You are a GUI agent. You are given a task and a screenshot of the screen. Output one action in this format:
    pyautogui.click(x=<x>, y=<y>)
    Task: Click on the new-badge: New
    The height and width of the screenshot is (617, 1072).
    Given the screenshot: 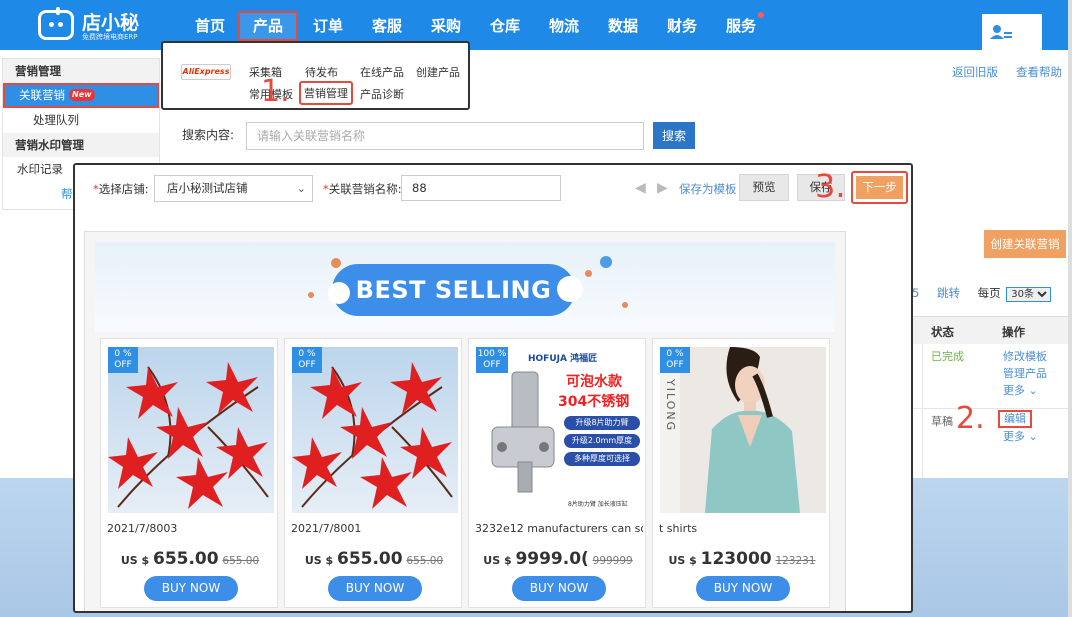 What is the action you would take?
    pyautogui.click(x=82, y=95)
    